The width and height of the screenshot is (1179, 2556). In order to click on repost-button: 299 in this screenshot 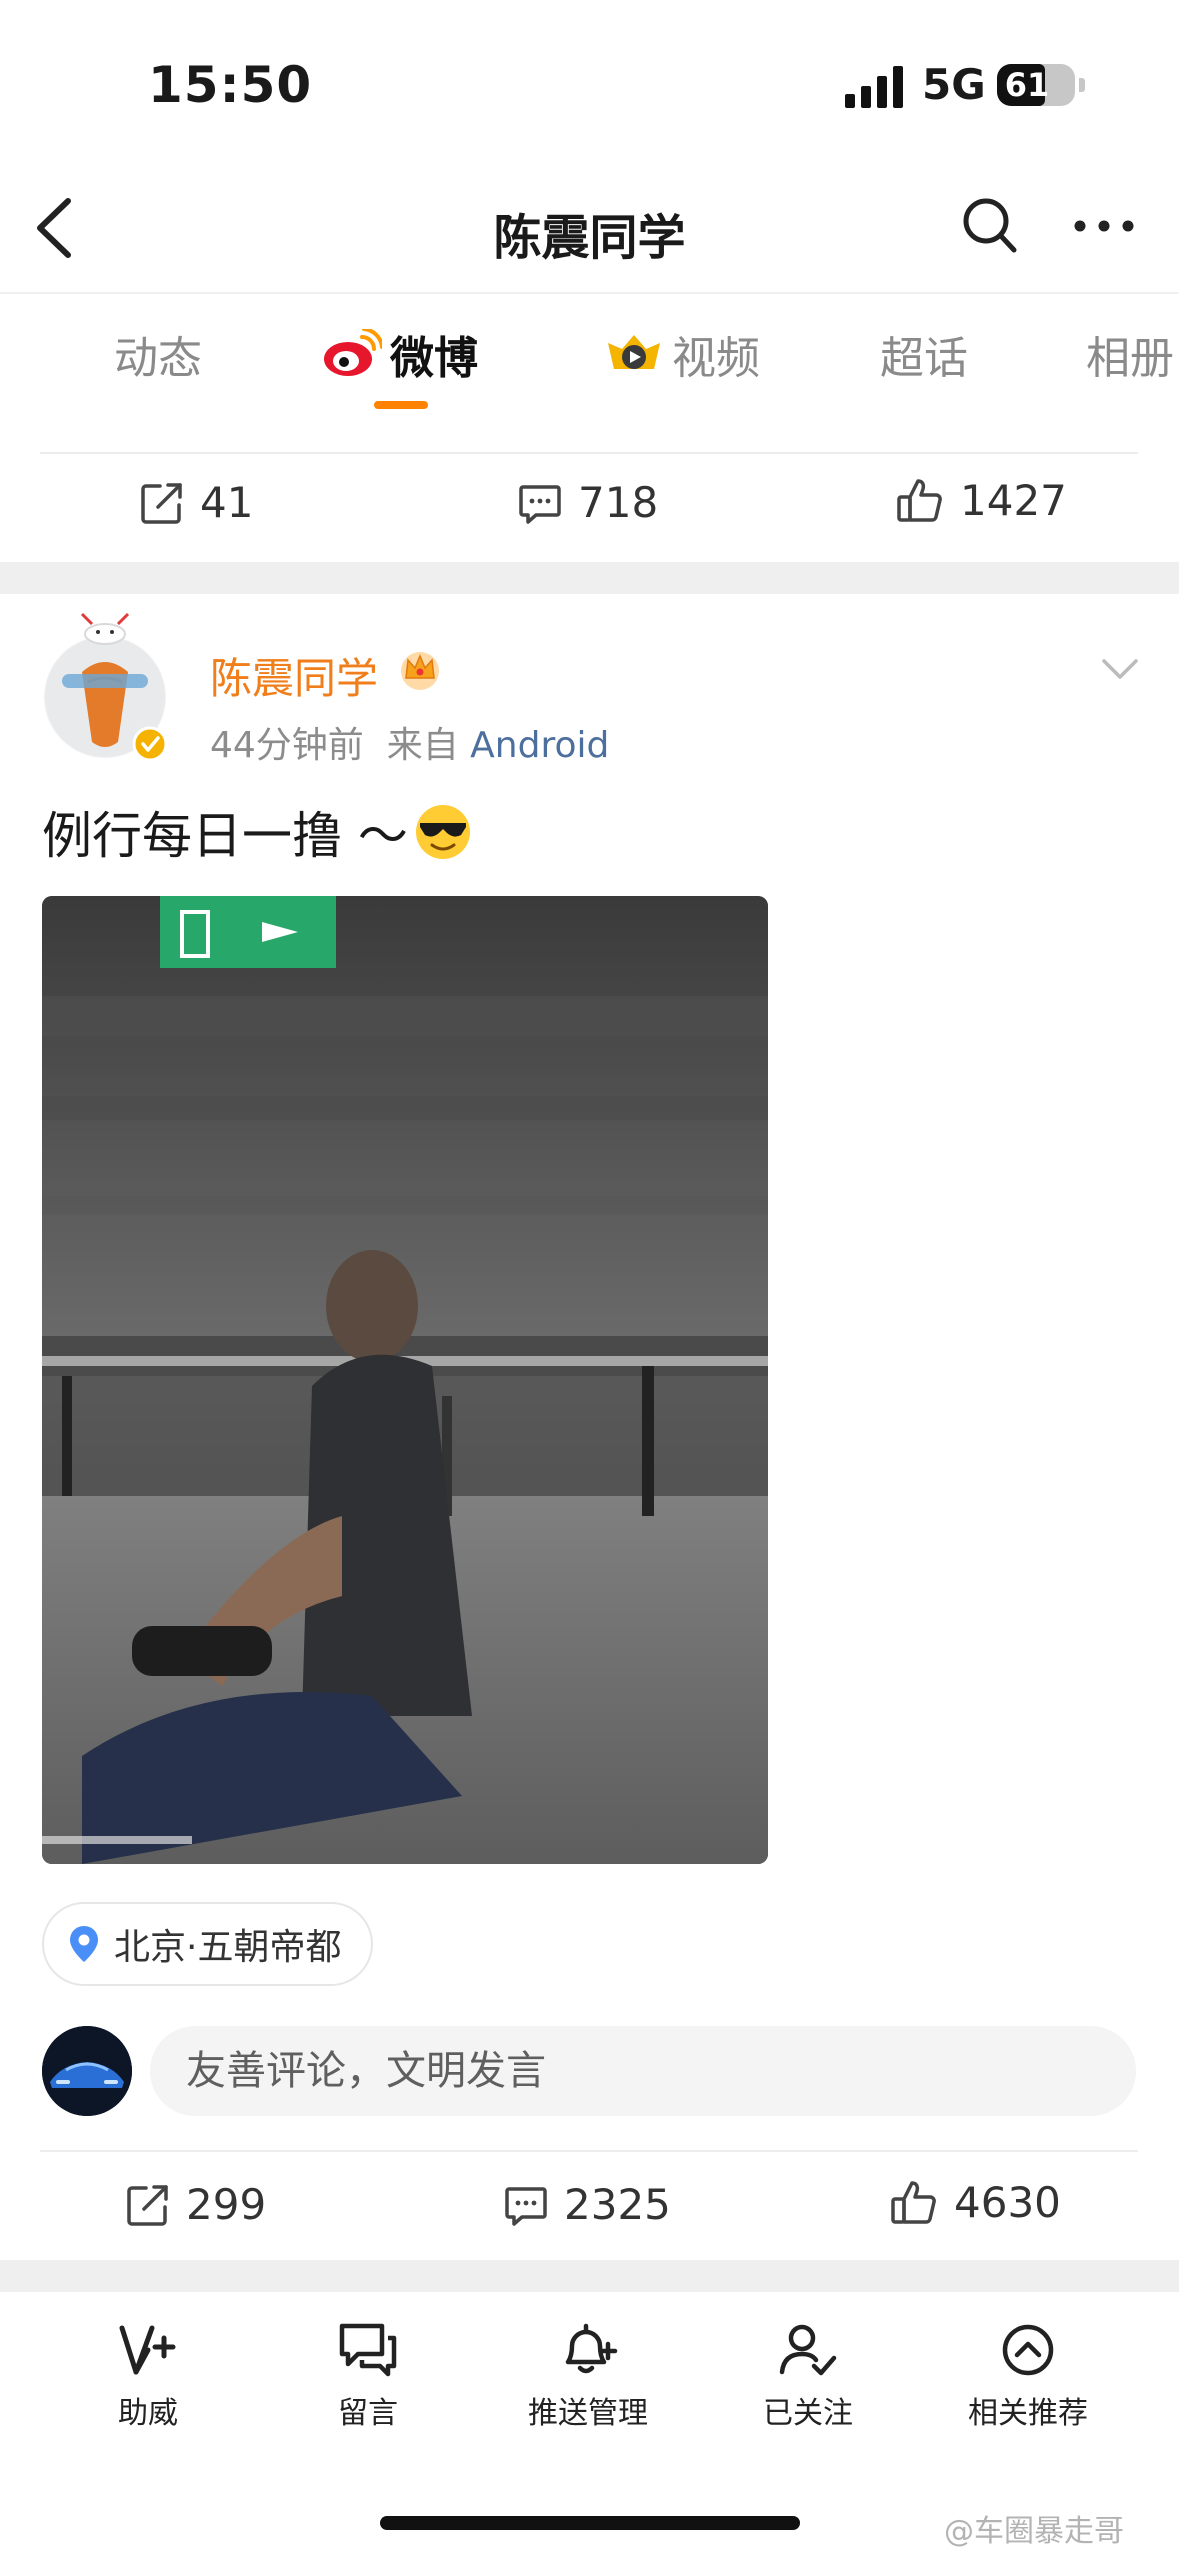, I will do `click(196, 2204)`.